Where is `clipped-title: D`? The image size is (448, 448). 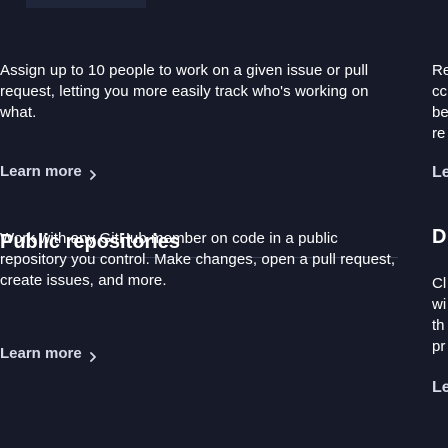
clipped-title: D is located at coordinates (439, 237).